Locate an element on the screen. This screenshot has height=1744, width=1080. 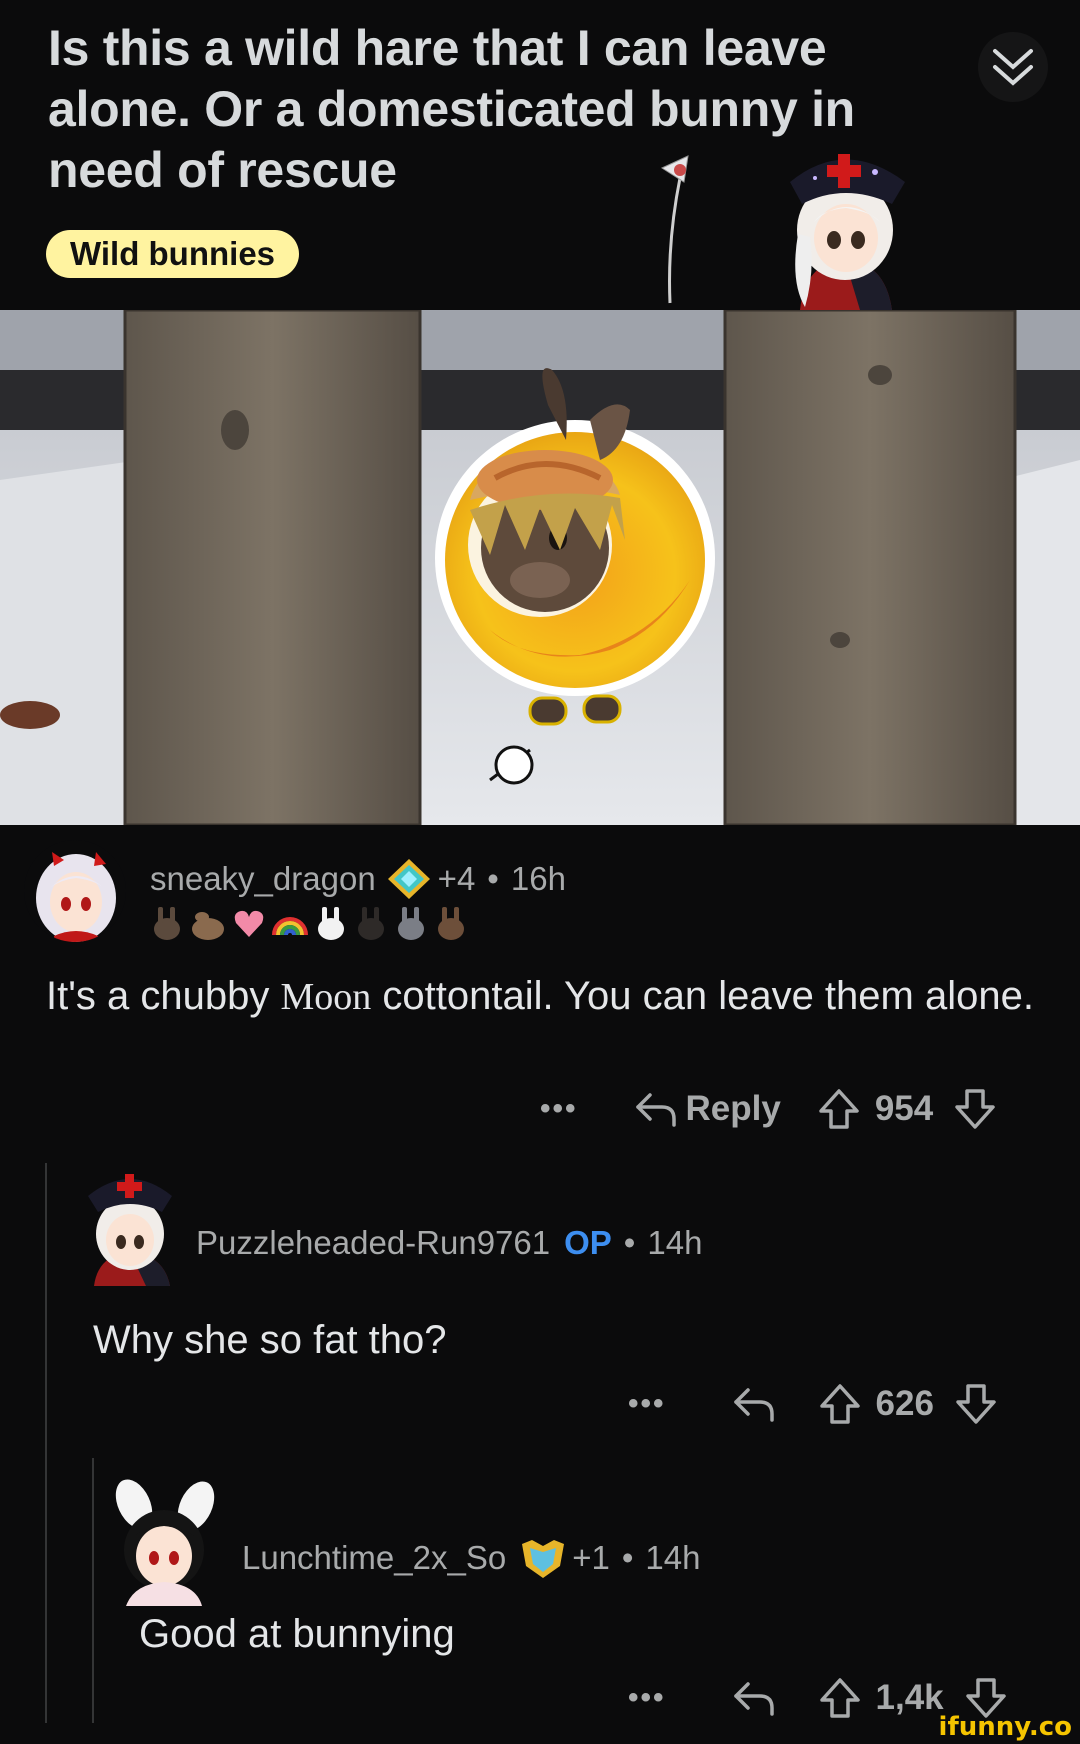
comment-author: sneaky_dragon is located at coordinates (263, 879).